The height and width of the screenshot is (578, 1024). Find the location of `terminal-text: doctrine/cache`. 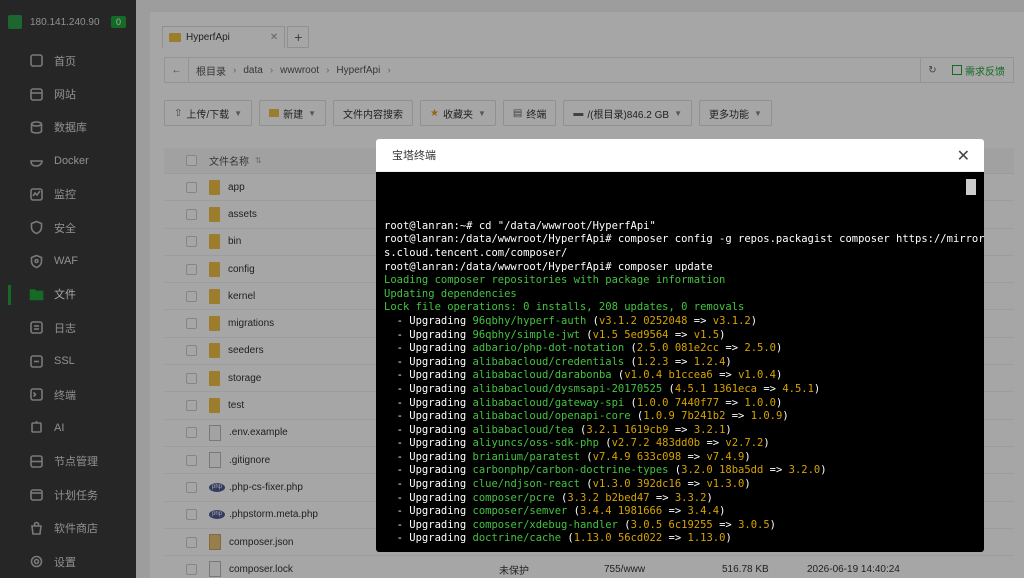

terminal-text: doctrine/cache is located at coordinates (517, 538).